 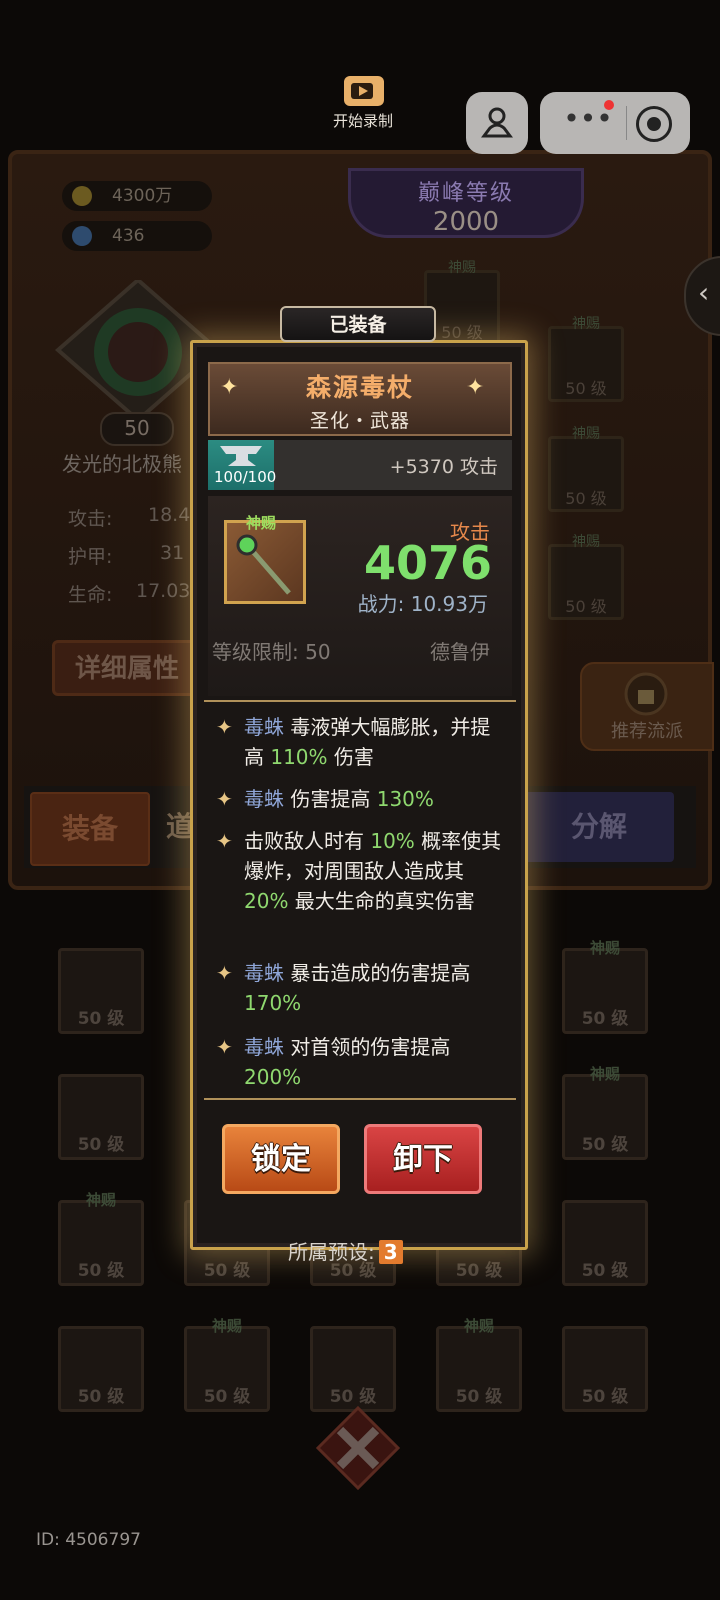 What do you see at coordinates (381, 901) in the screenshot?
I see `effect-text: 最大生命的真实伤害` at bounding box center [381, 901].